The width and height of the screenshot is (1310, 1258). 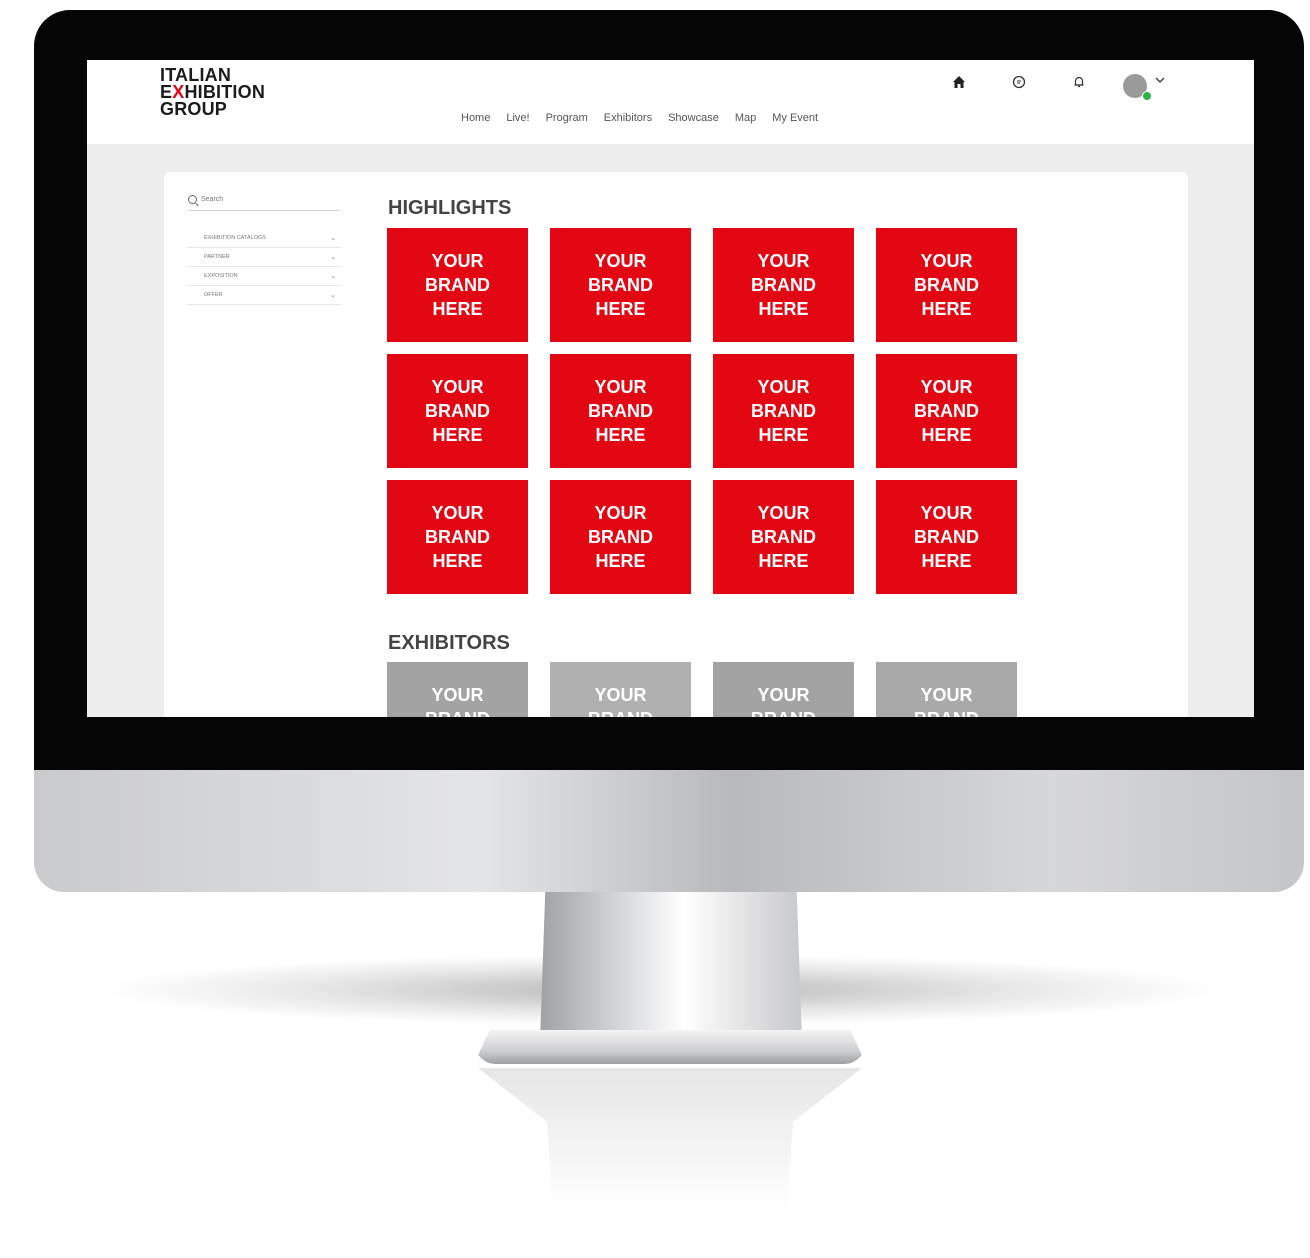 What do you see at coordinates (1062, 89) in the screenshot?
I see `top-icons` at bounding box center [1062, 89].